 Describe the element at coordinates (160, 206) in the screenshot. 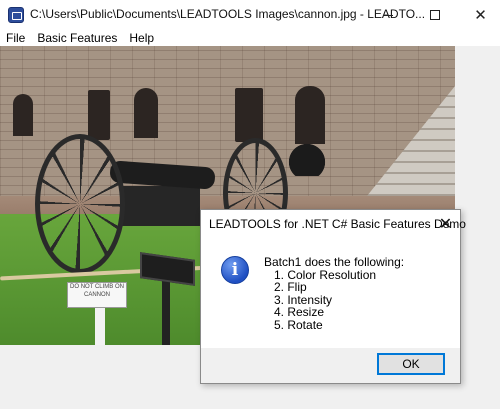

I see `cannon-carriage` at that location.